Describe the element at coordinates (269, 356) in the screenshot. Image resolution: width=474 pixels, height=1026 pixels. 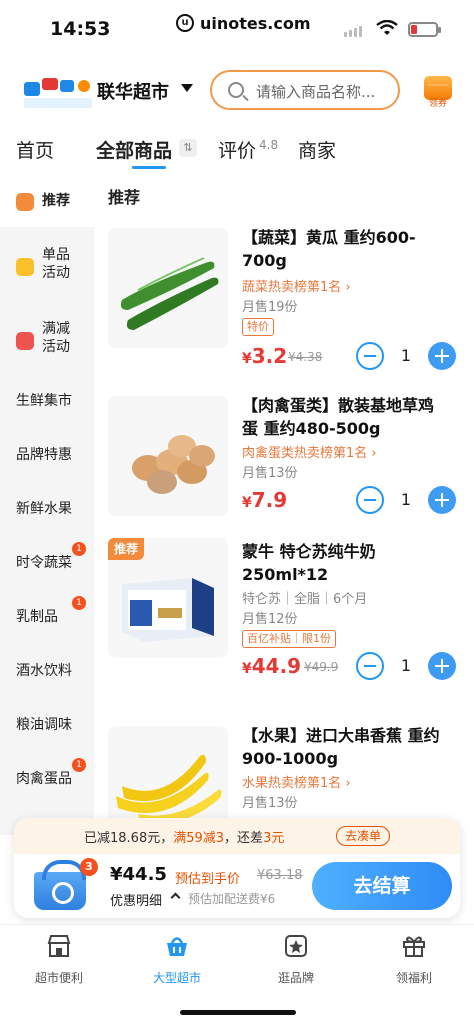
I see `price-value: 3.2` at that location.